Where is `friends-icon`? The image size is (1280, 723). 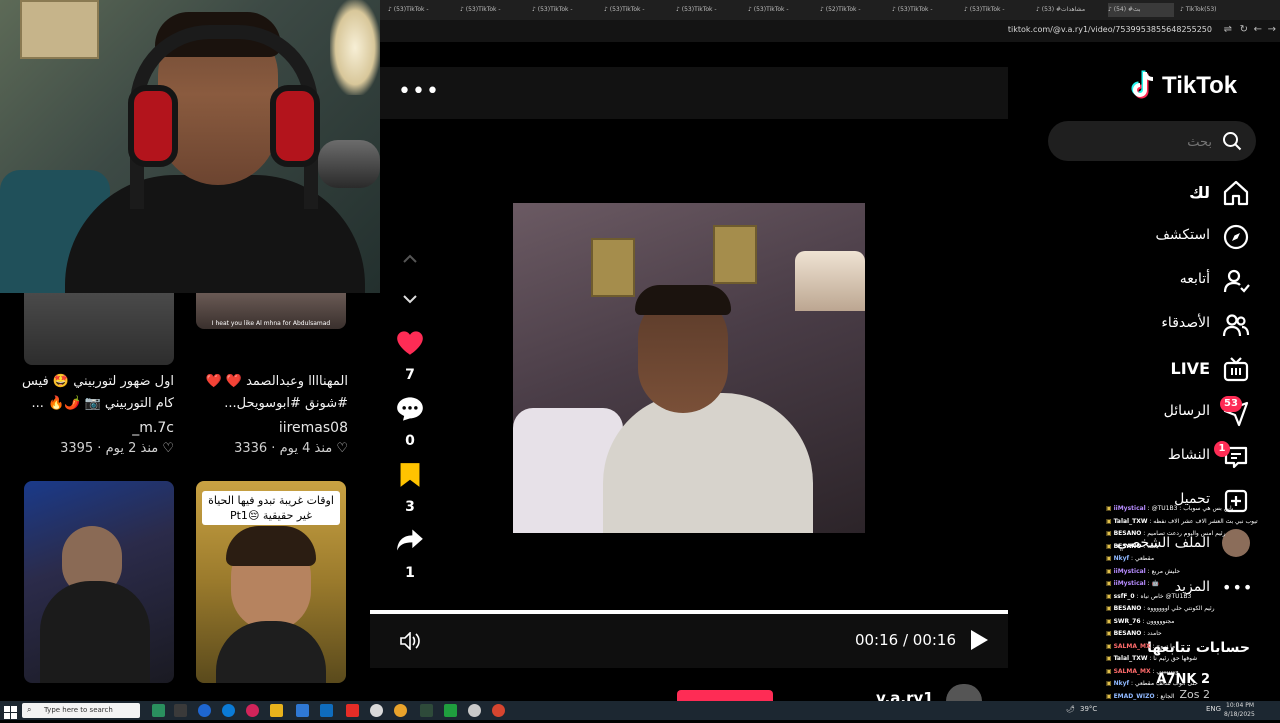
friends-icon is located at coordinates (1236, 325).